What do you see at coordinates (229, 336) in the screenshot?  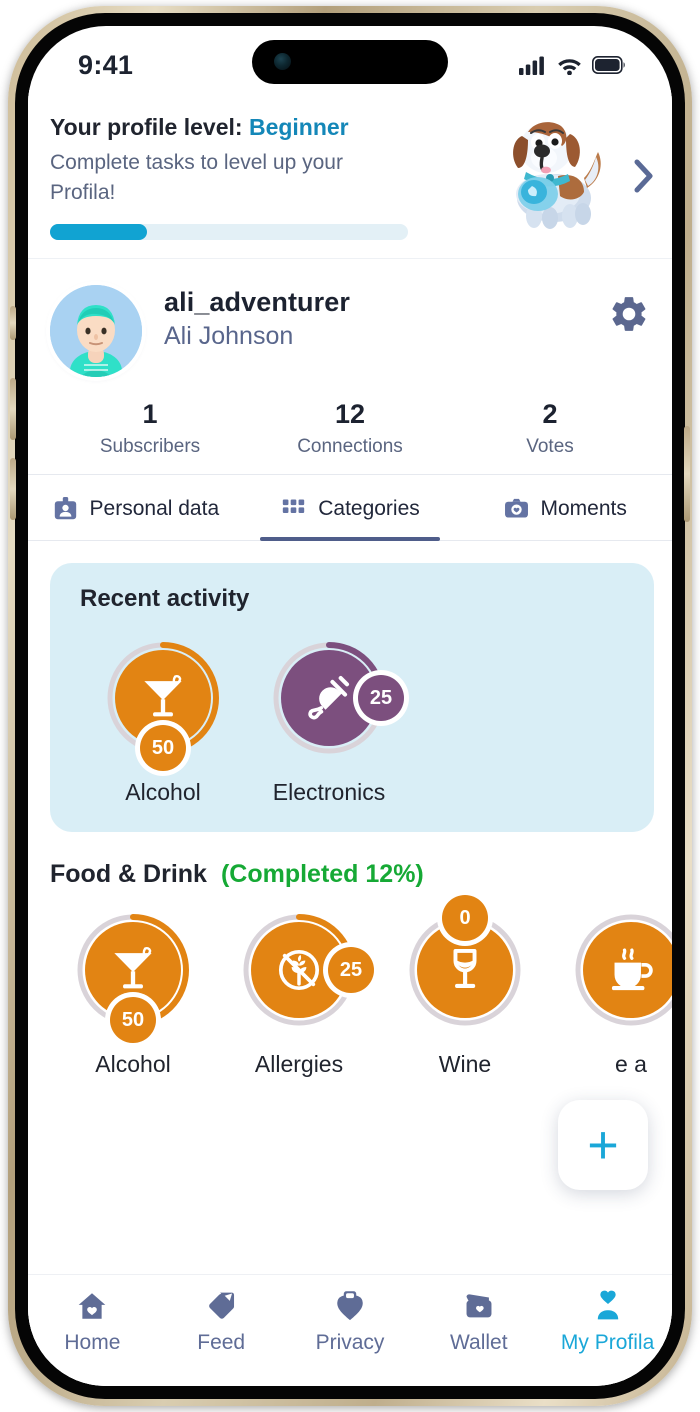 I see `profile-fullname: Ali Johnson` at bounding box center [229, 336].